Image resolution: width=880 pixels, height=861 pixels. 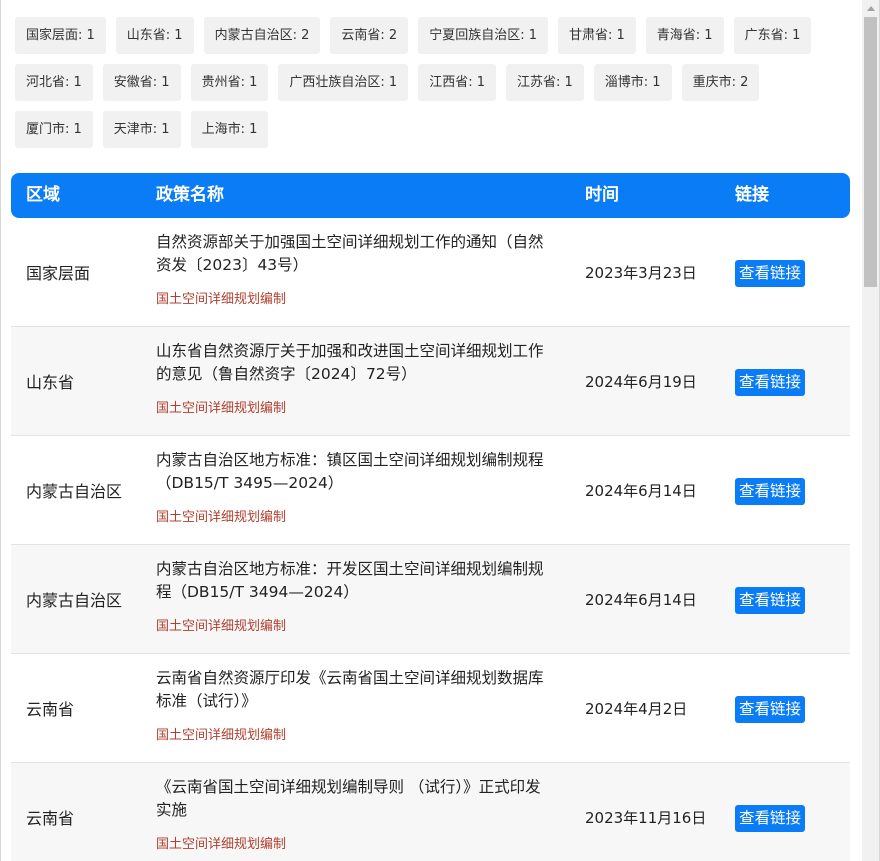 What do you see at coordinates (457, 82) in the screenshot?
I see `region-tag: 江西省: 1` at bounding box center [457, 82].